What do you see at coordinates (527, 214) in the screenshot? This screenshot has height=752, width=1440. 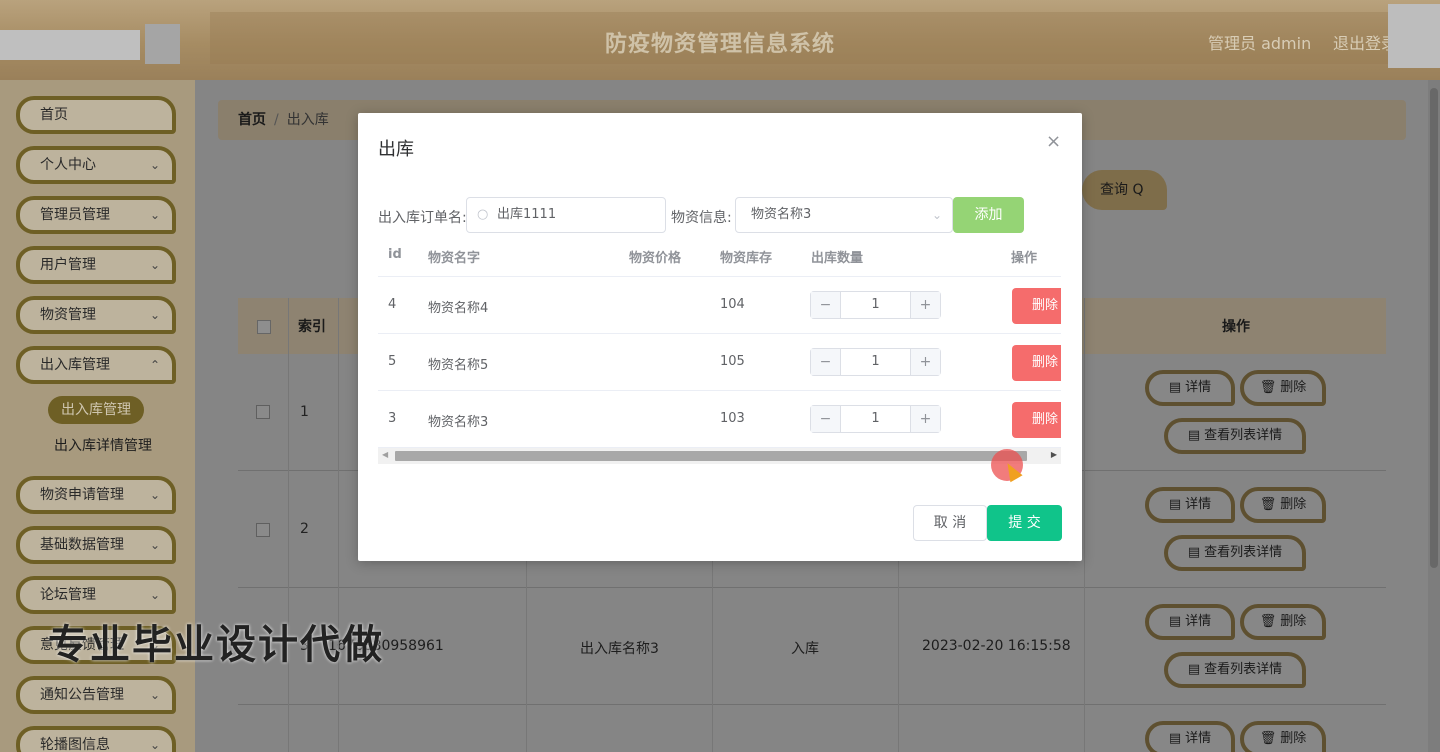 I see `order-name-value: 出库1111` at bounding box center [527, 214].